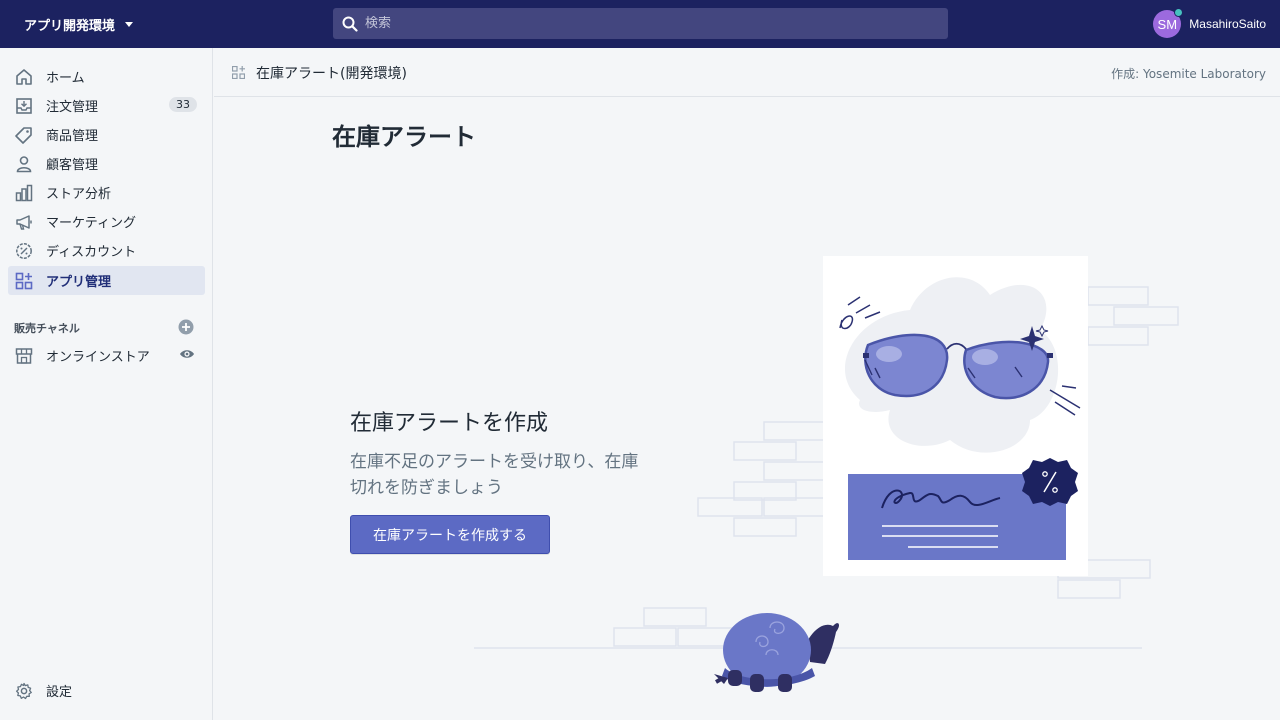 The height and width of the screenshot is (720, 1280). Describe the element at coordinates (183, 104) in the screenshot. I see `orders-count-badge: 33` at that location.